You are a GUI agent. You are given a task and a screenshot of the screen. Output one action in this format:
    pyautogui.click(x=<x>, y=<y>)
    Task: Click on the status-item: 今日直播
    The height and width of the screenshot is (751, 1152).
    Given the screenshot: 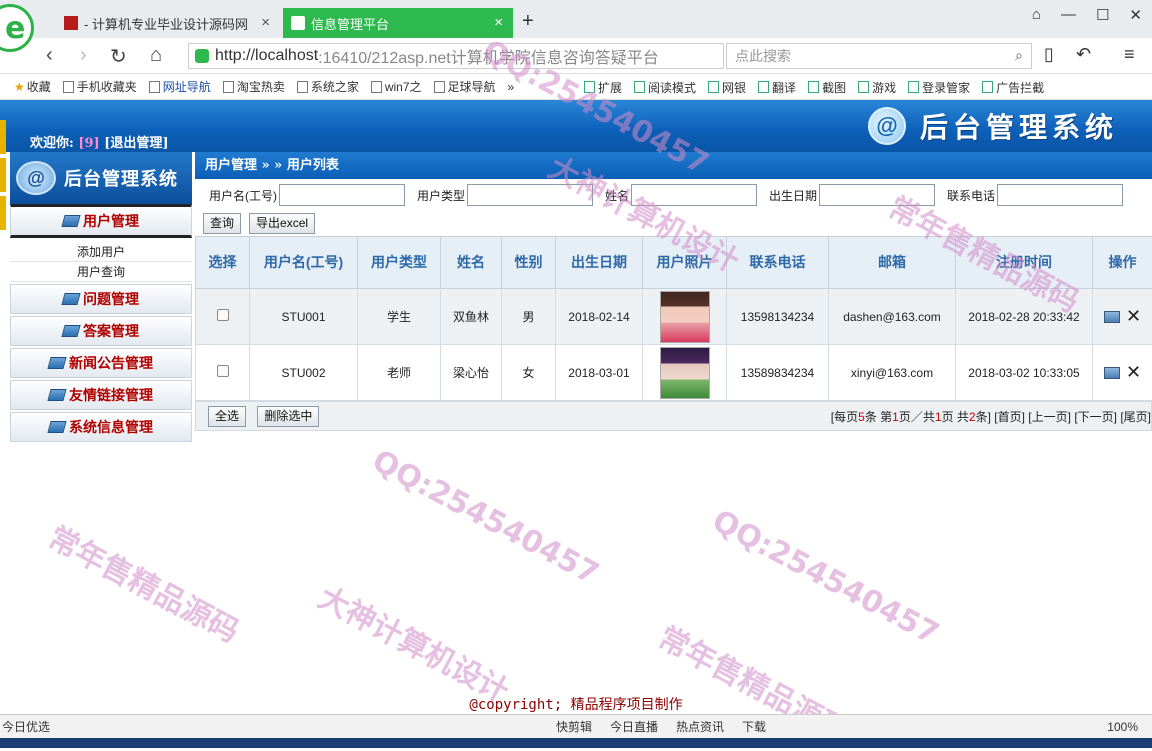 What is the action you would take?
    pyautogui.click(x=634, y=726)
    